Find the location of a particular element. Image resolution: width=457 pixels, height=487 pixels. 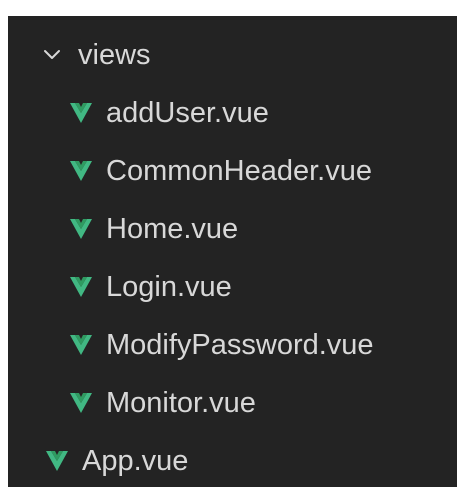

folder-row-views: views is located at coordinates (232, 55).